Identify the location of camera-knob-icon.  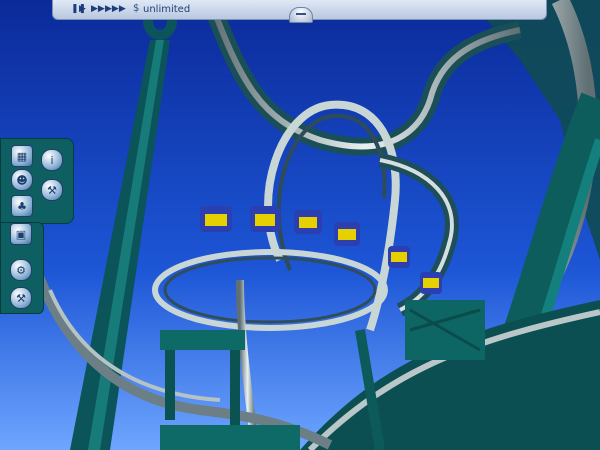
(301, 15).